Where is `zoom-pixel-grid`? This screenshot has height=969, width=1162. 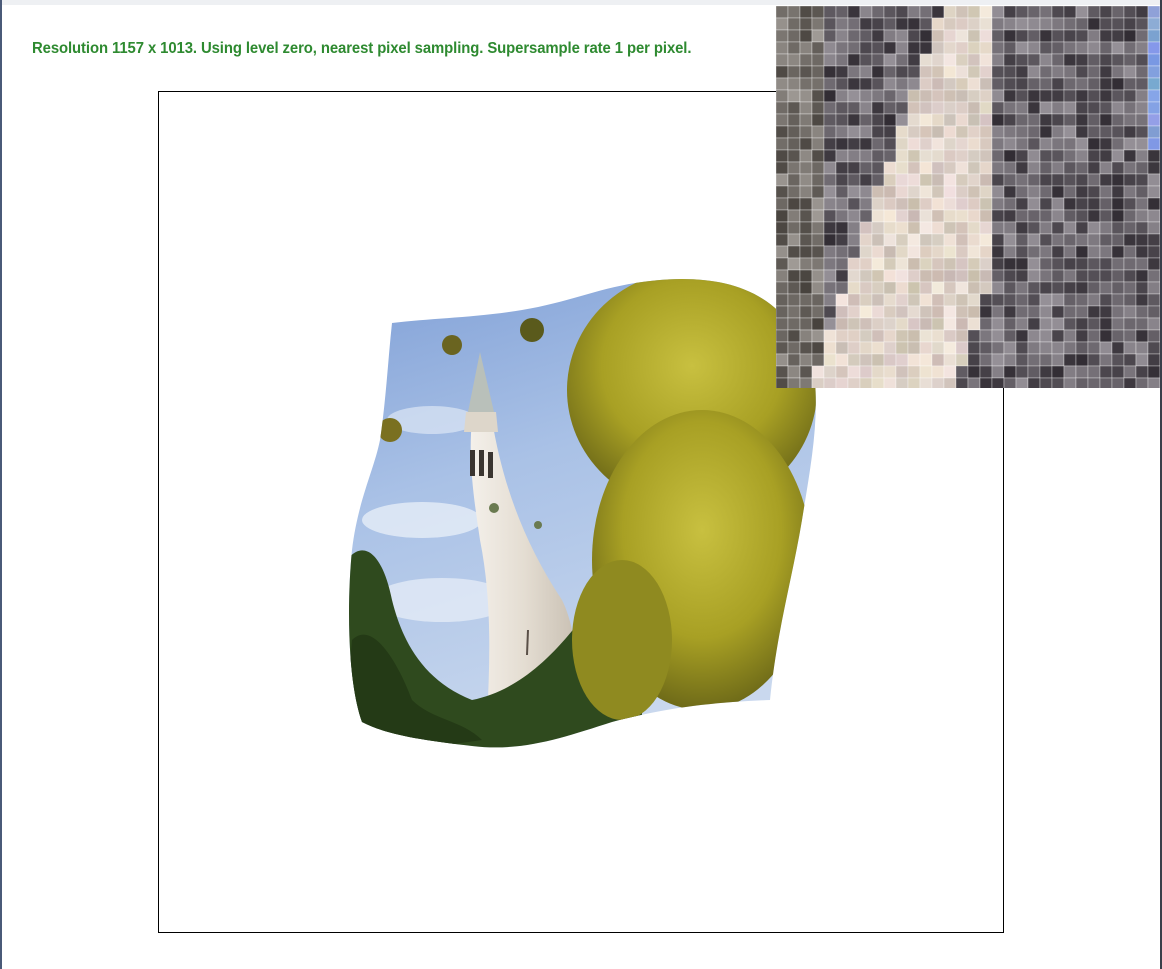 zoom-pixel-grid is located at coordinates (968, 197).